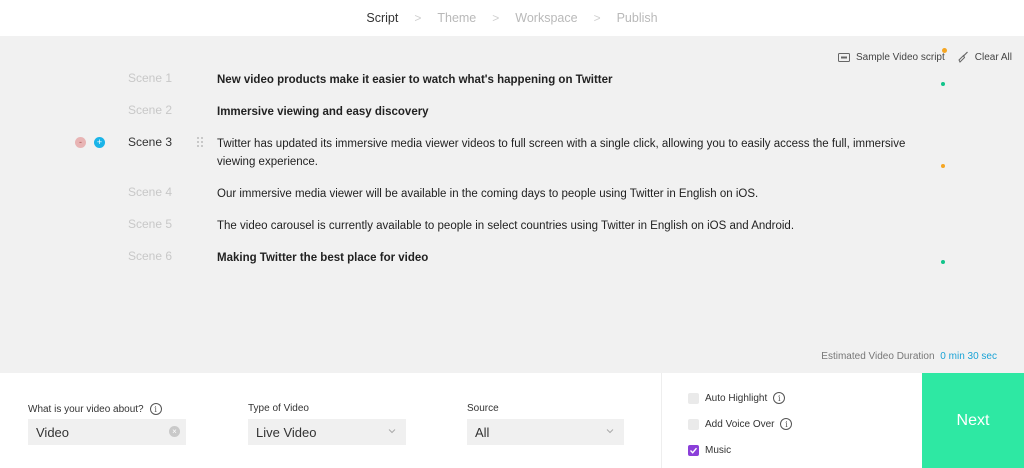 This screenshot has height=468, width=1024. I want to click on type-of-video-label: Type of Video, so click(278, 408).